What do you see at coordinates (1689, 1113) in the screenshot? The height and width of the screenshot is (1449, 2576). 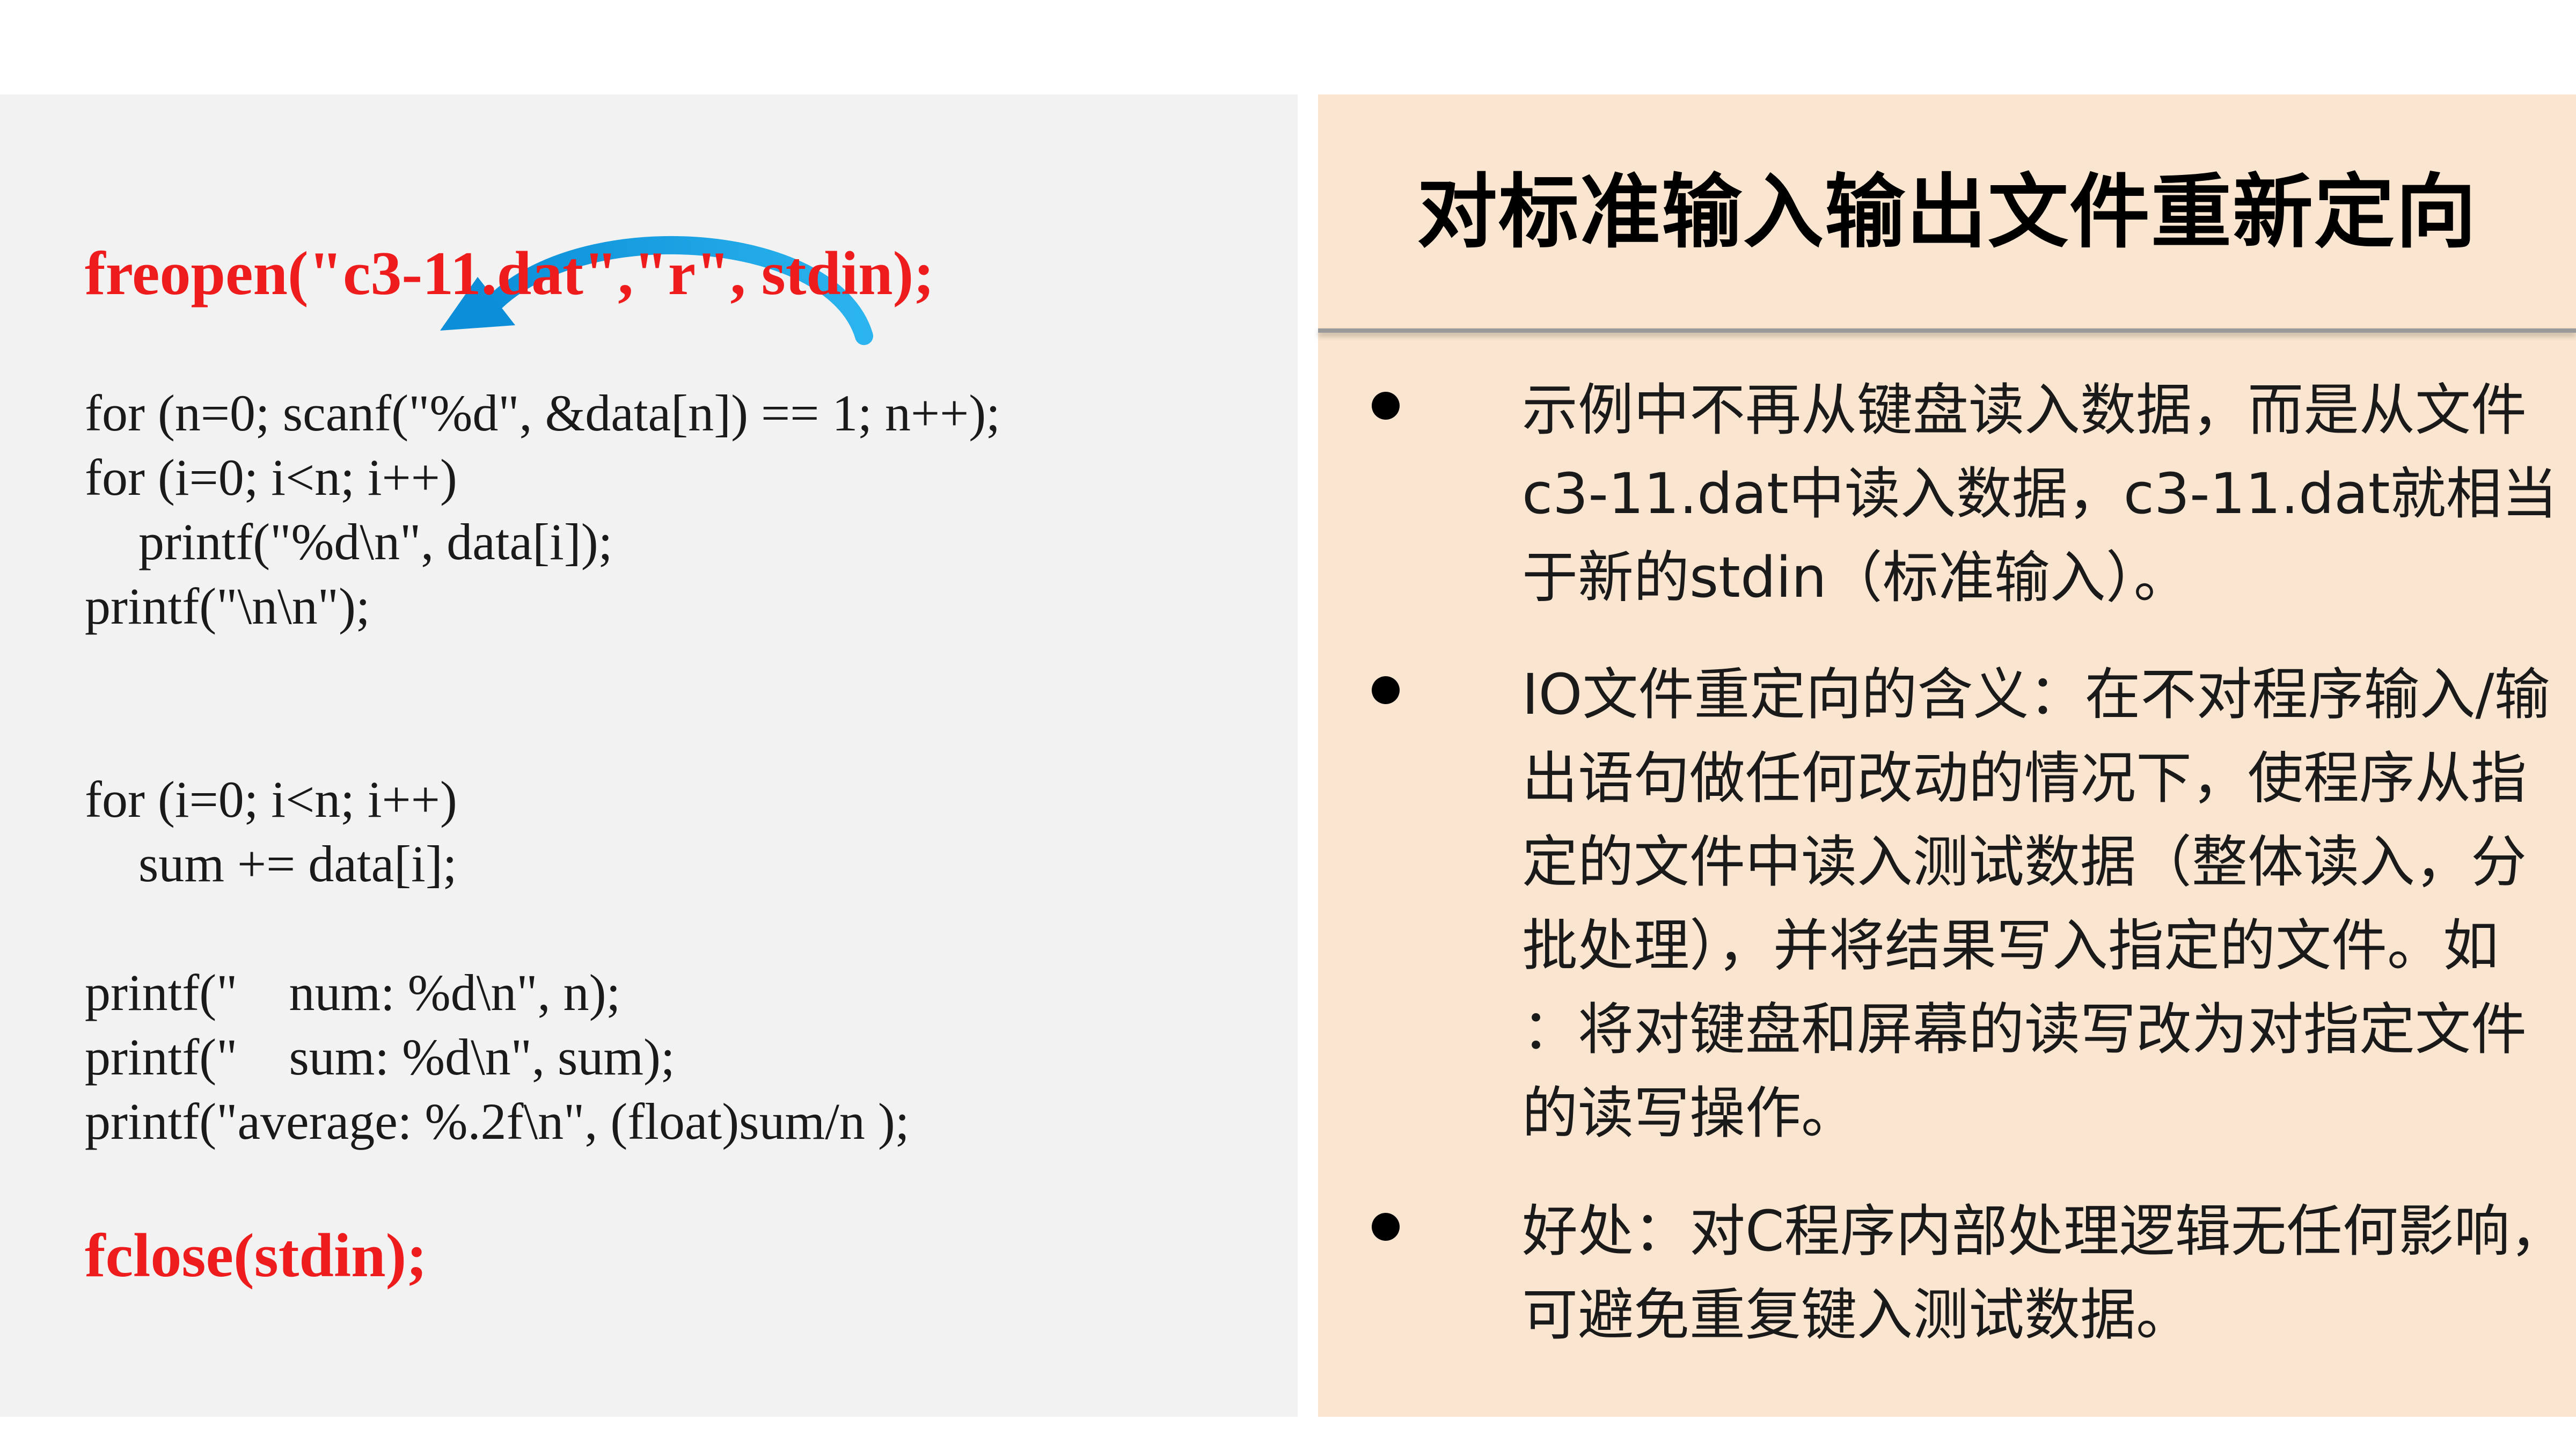 I see `bullet-text-line: 的读写操作。` at bounding box center [1689, 1113].